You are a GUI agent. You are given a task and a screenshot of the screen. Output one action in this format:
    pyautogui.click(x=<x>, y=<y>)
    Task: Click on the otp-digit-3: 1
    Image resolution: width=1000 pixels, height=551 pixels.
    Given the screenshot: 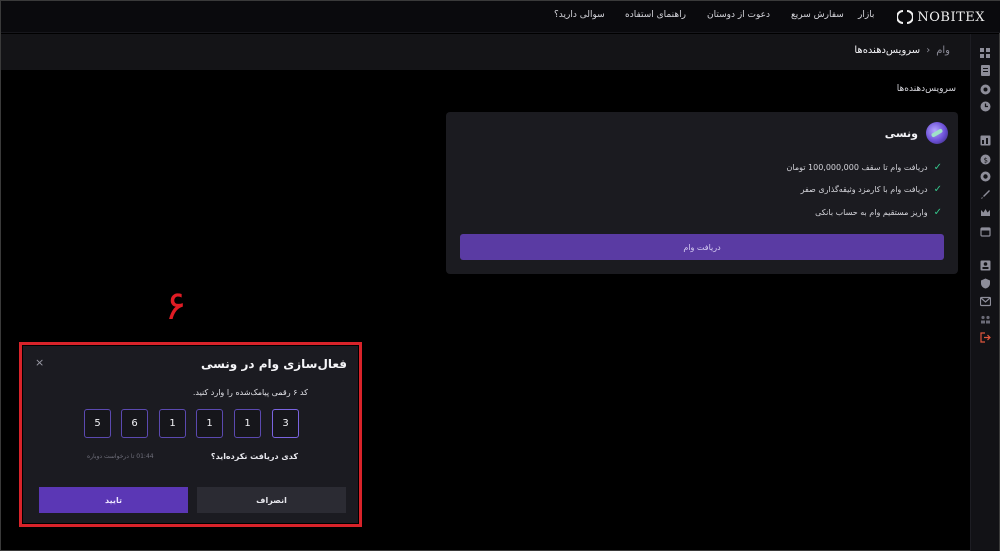 What is the action you would take?
    pyautogui.click(x=209, y=423)
    